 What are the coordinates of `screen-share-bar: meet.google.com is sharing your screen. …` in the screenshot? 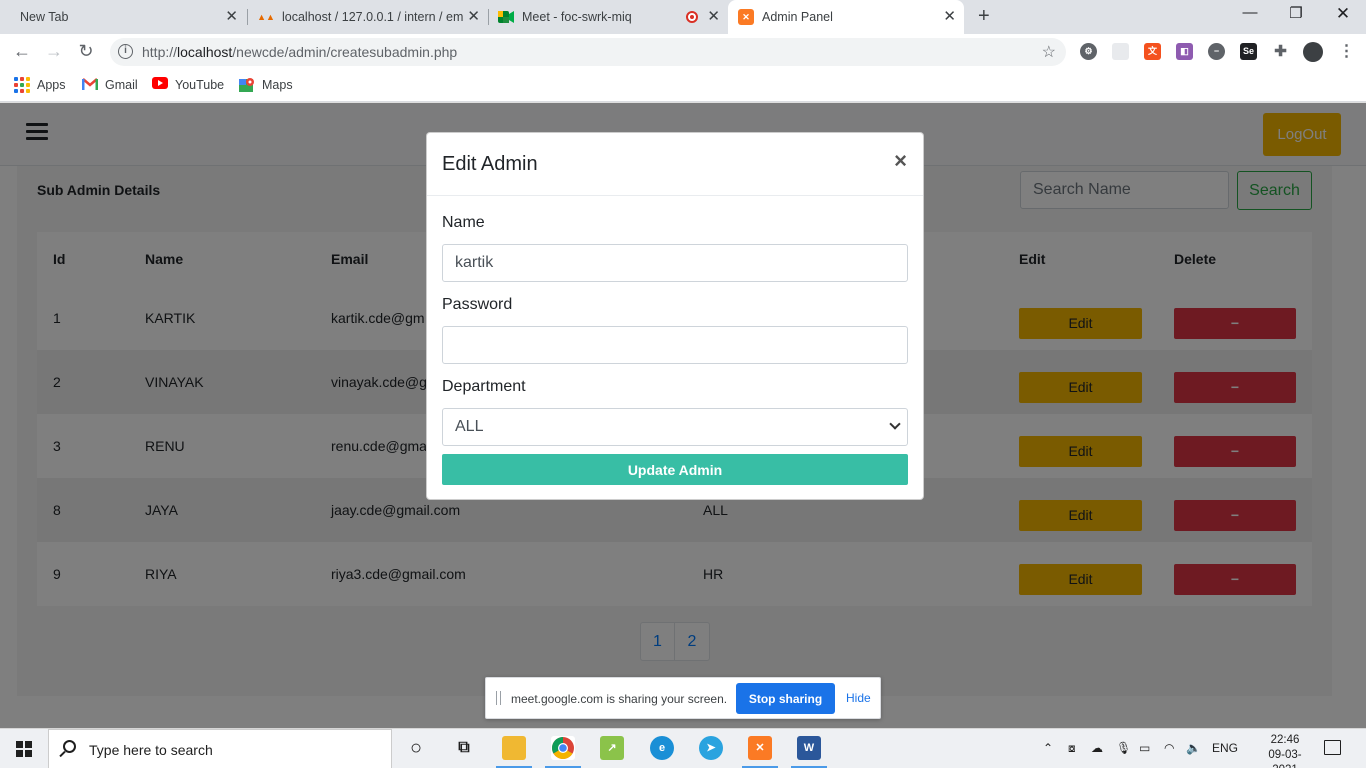 It's located at (683, 698).